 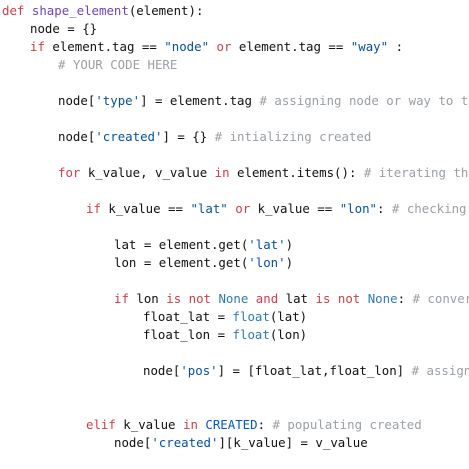 I want to click on code-token: lat = element.get(, so click(x=181, y=244).